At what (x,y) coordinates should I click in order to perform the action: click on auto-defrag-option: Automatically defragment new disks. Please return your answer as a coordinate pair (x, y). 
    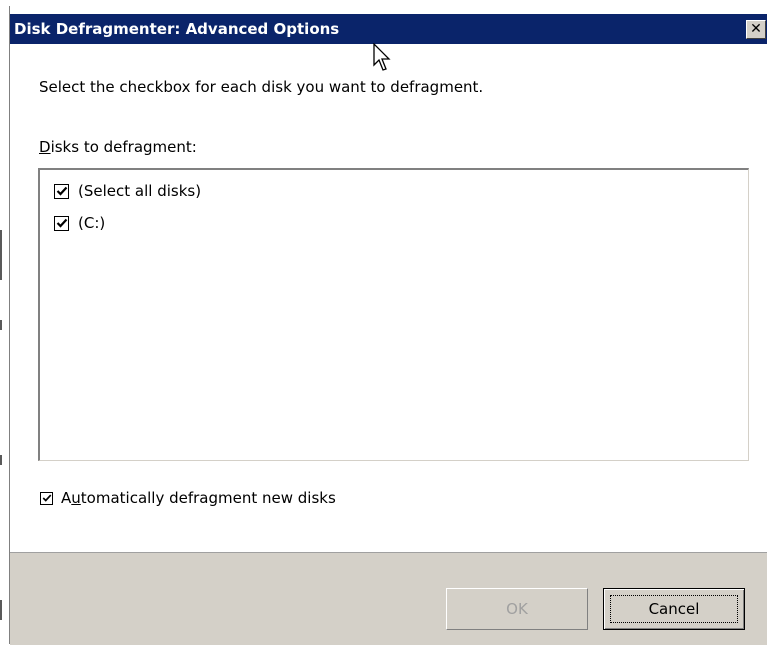
    Looking at the image, I should click on (188, 498).